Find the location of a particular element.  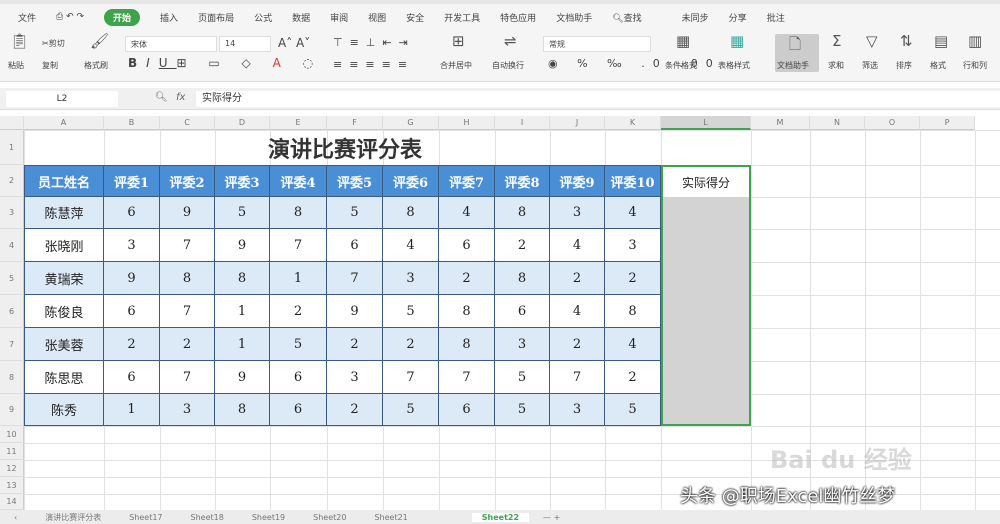

share-button: 分享 is located at coordinates (738, 17).